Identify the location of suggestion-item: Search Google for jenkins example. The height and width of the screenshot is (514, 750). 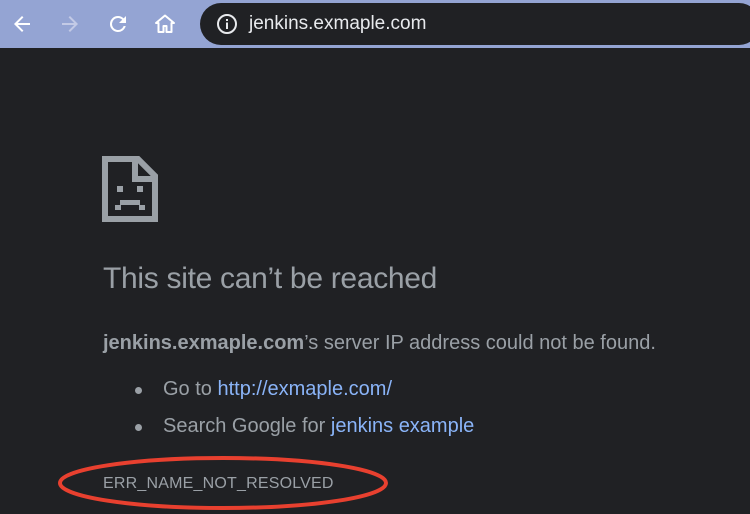
(304, 426).